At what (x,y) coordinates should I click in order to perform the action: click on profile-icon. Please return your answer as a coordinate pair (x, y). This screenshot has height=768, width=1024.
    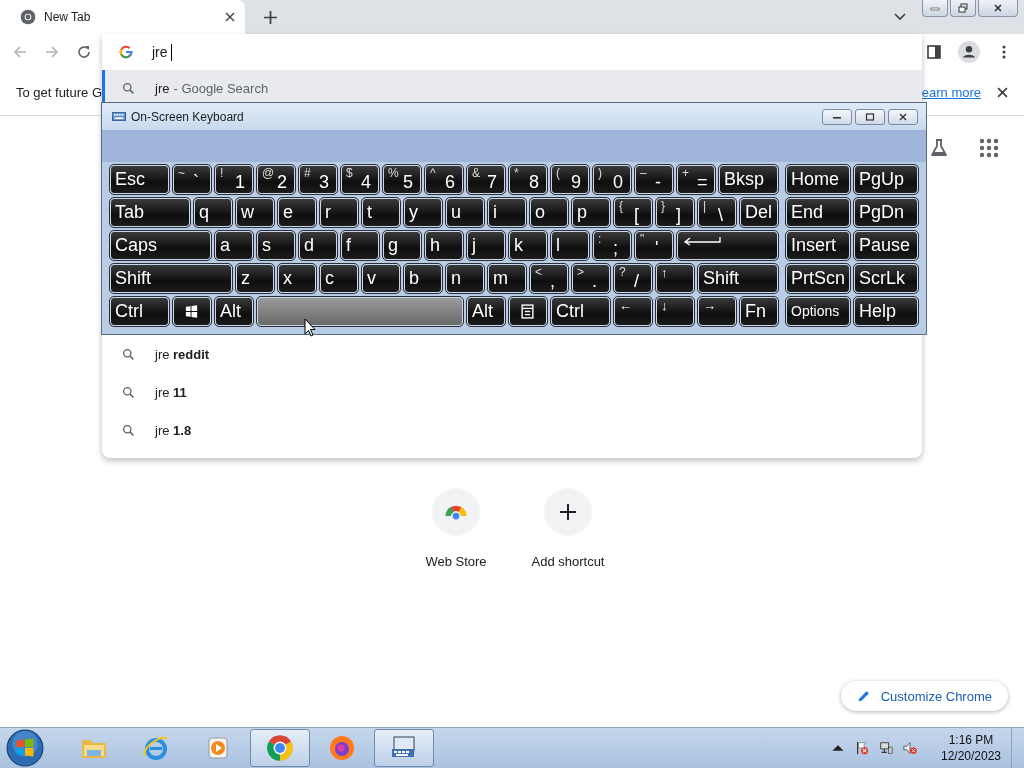
    Looking at the image, I should click on (969, 52).